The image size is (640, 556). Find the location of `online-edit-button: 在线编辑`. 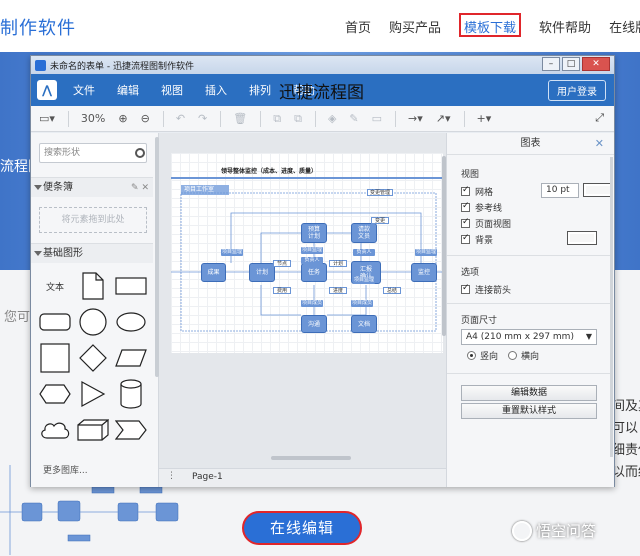

online-edit-button: 在线编辑 is located at coordinates (302, 528).